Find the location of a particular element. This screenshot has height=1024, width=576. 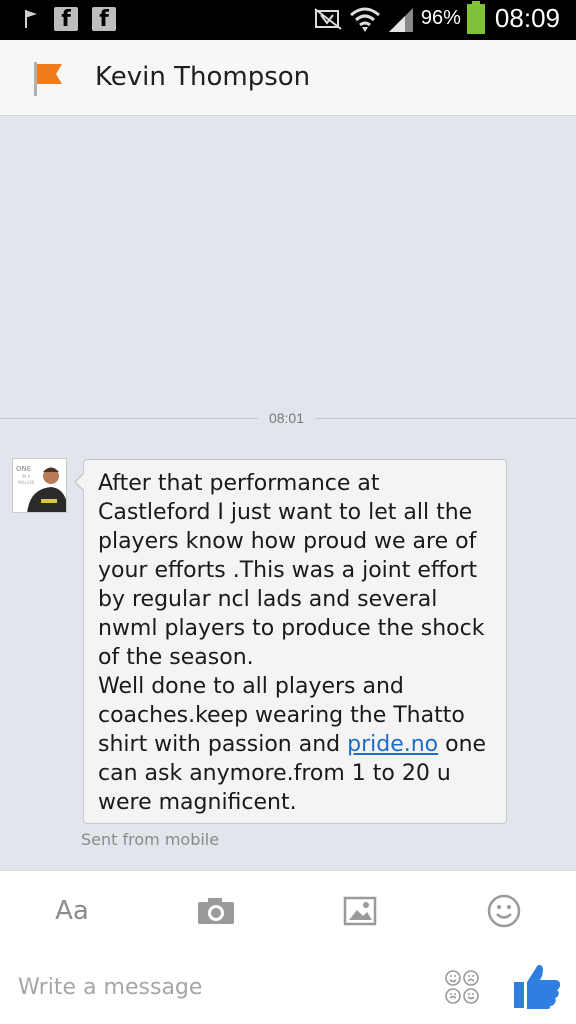

sticker-button is located at coordinates (462, 987).